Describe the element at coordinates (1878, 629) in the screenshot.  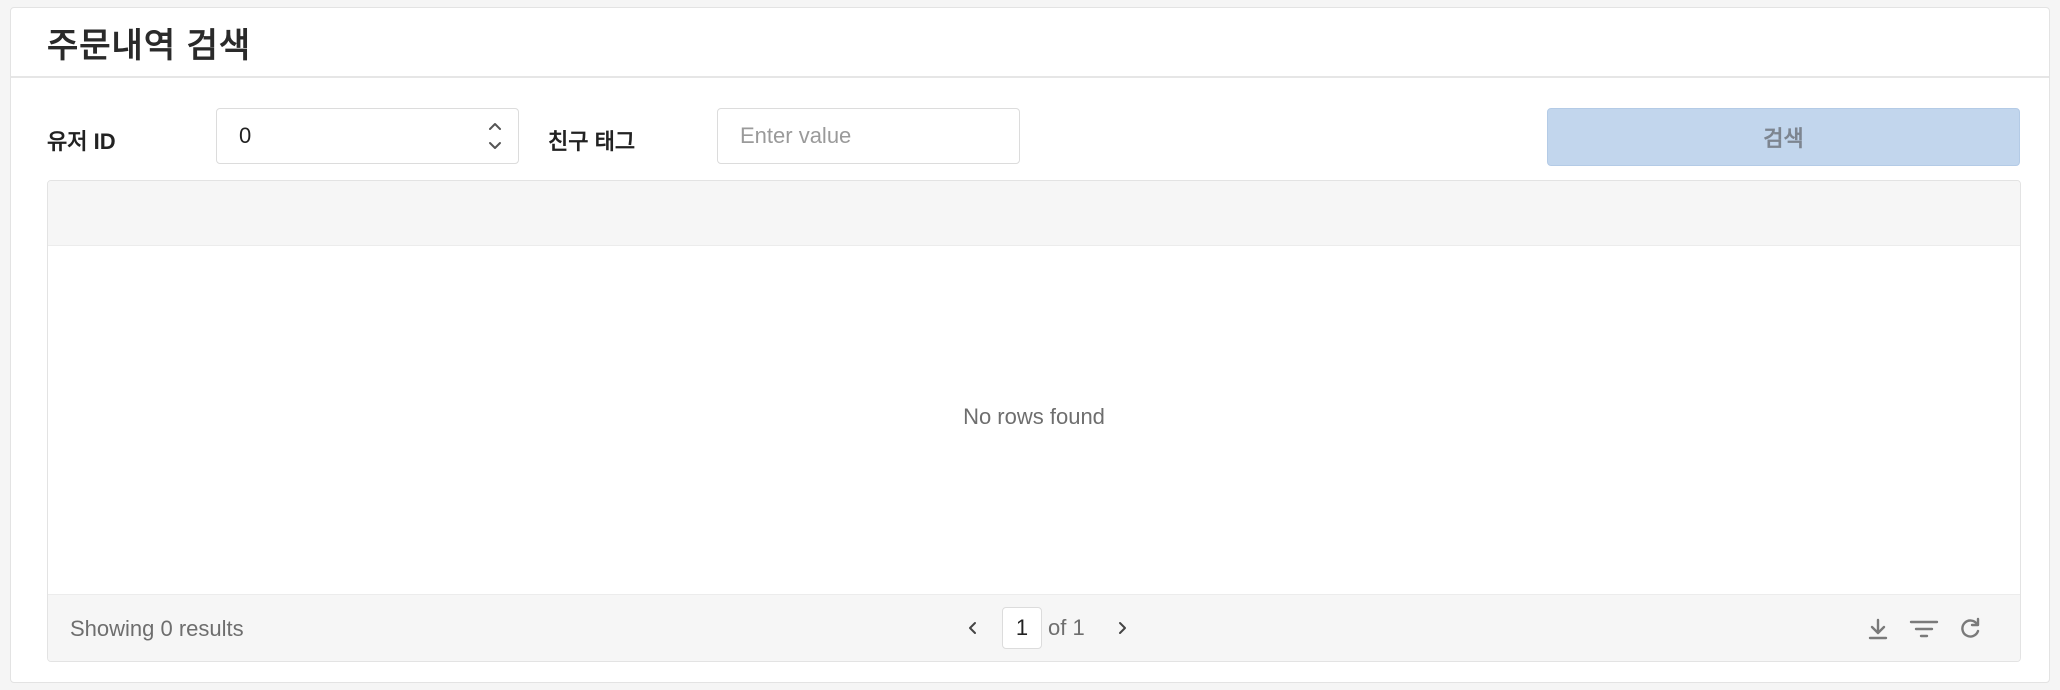
I see `download-icon` at that location.